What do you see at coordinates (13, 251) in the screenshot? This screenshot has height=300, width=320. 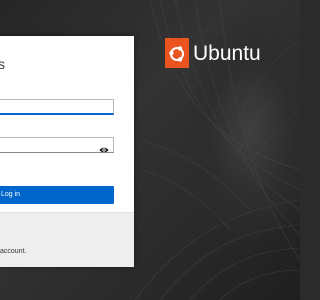 I see `footer-text: account.` at bounding box center [13, 251].